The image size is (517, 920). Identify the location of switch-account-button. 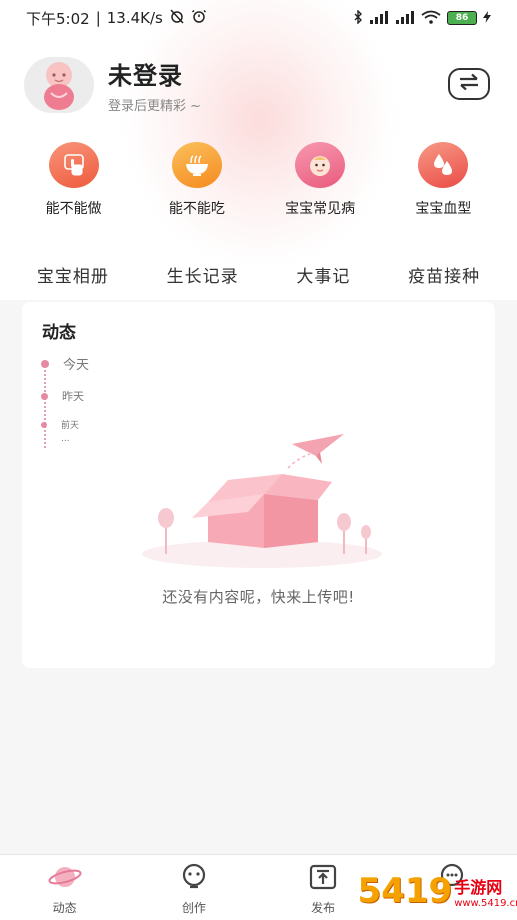
(469, 84).